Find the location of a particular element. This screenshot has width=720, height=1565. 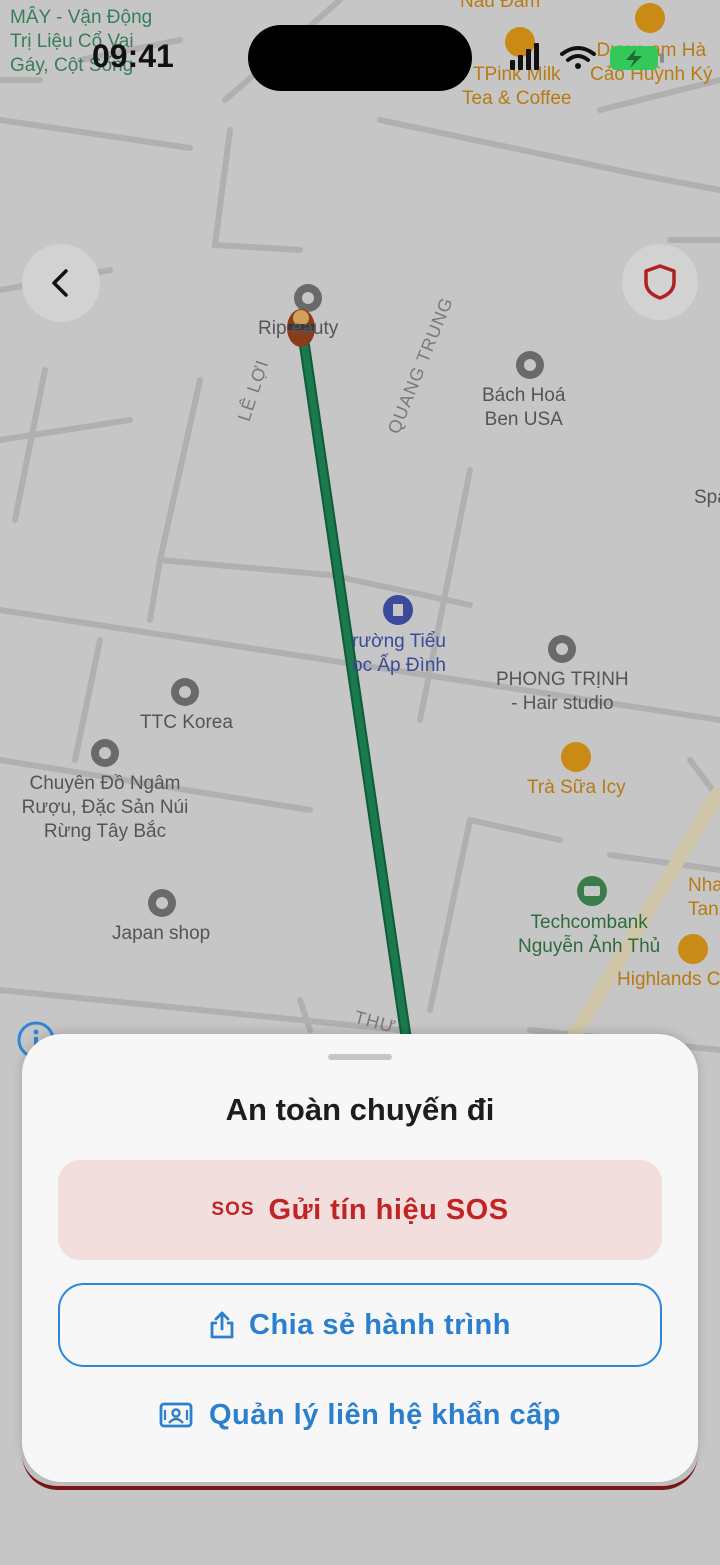

sheet-drag-handle is located at coordinates (360, 1057).